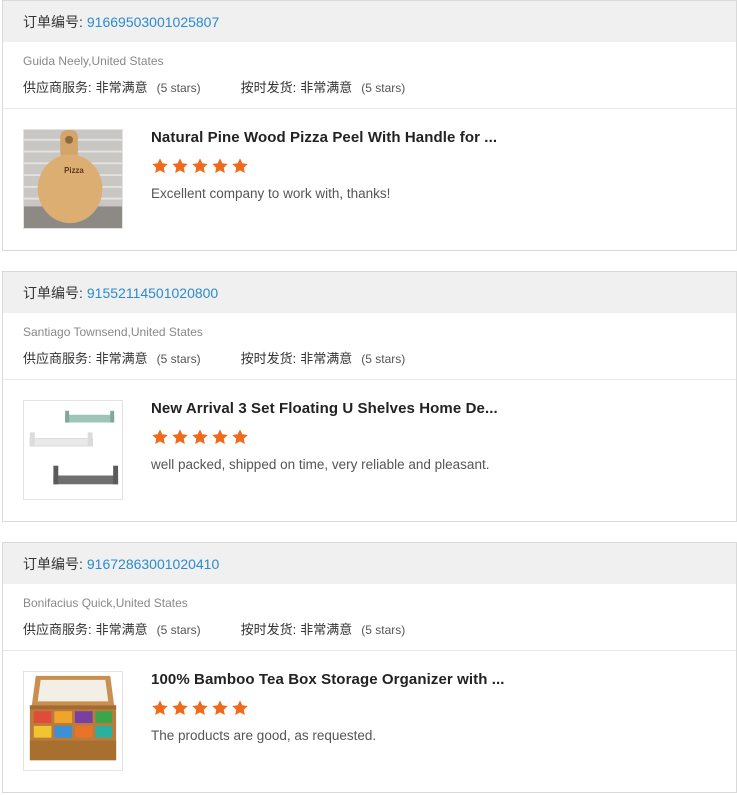 This screenshot has height=795, width=737. Describe the element at coordinates (93, 61) in the screenshot. I see `buyer-name: Guida Neely,United States` at that location.